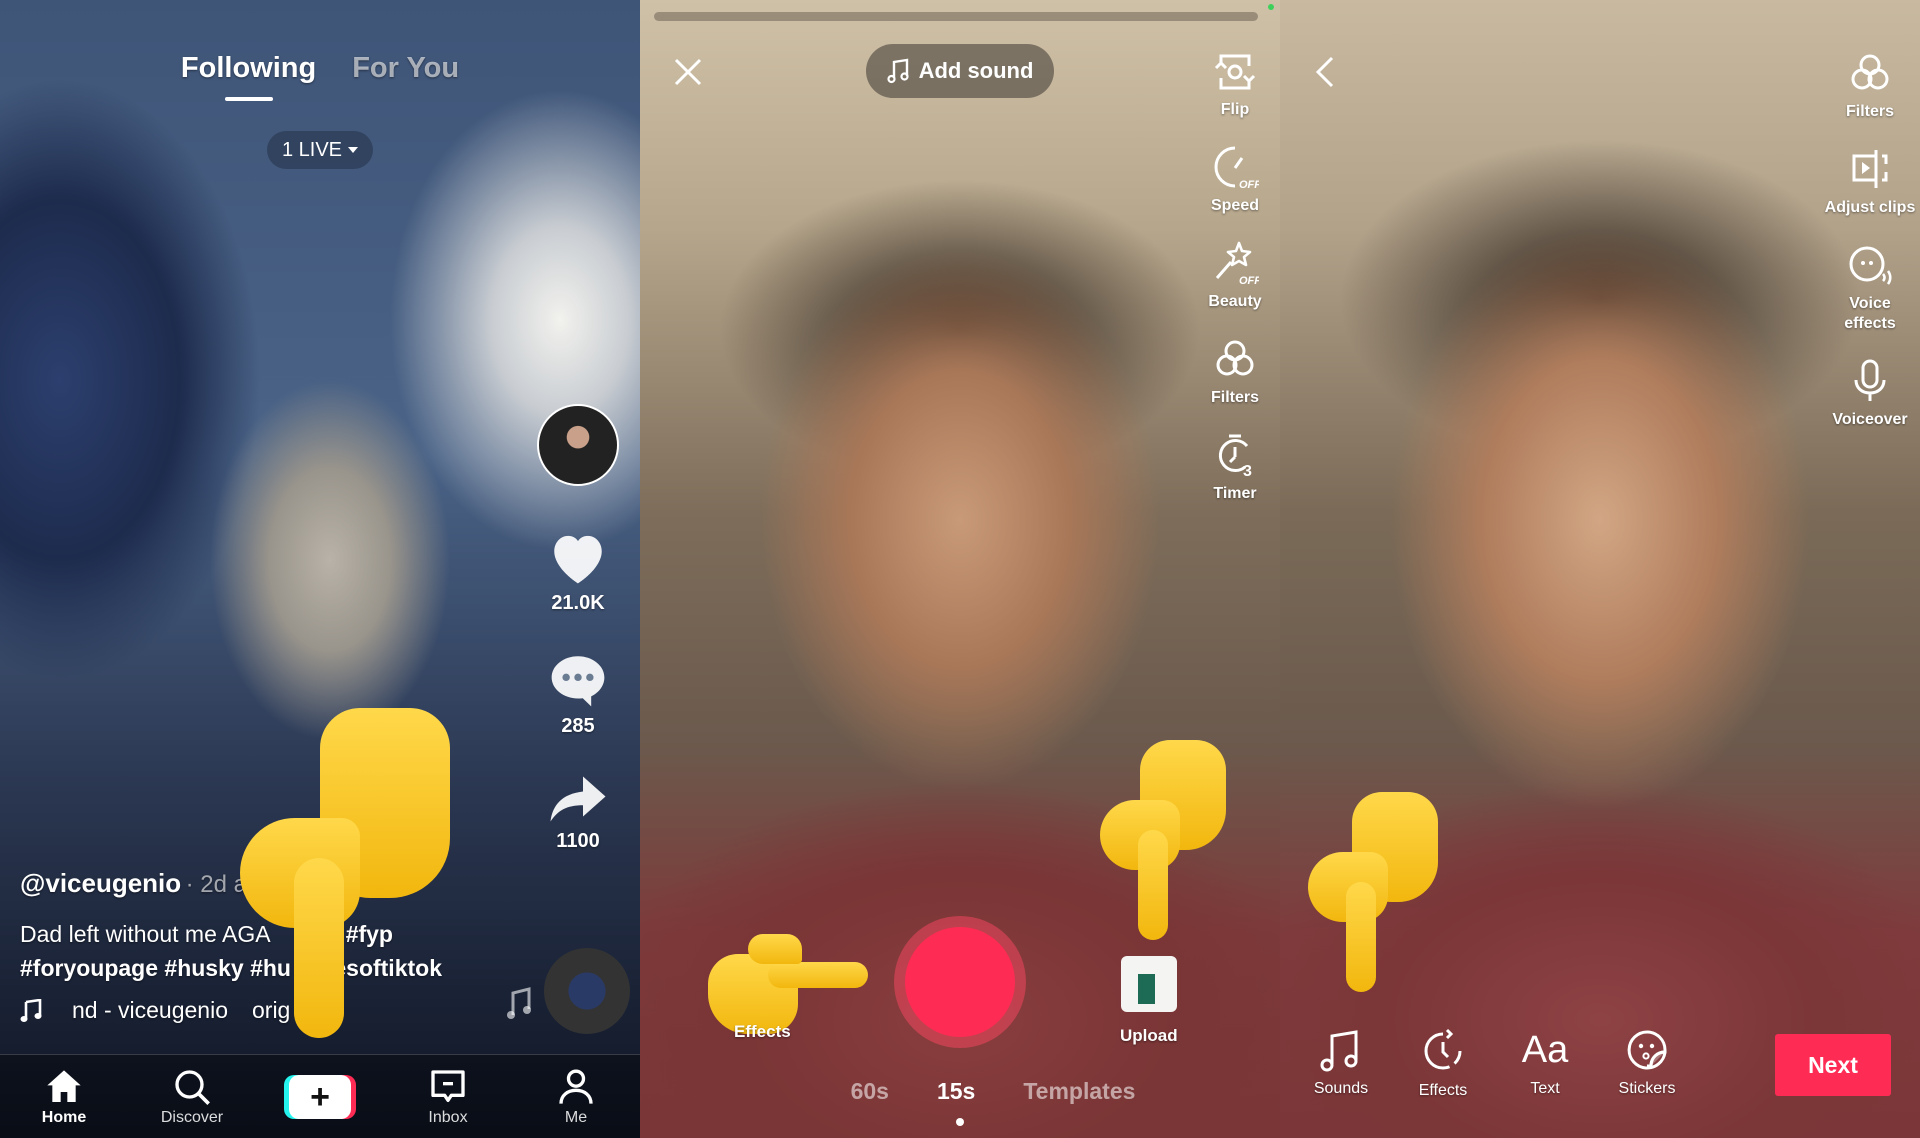 The height and width of the screenshot is (1138, 1920). What do you see at coordinates (870, 1091) in the screenshot?
I see `mode-60s: 60s` at bounding box center [870, 1091].